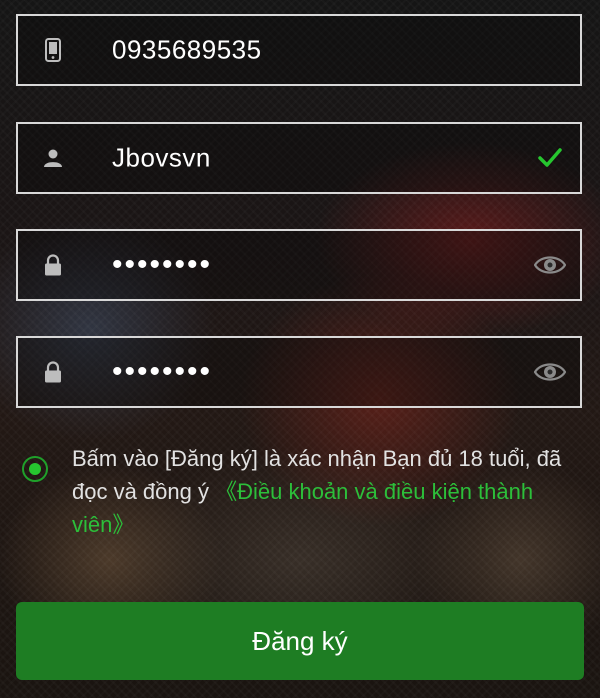  Describe the element at coordinates (299, 372) in the screenshot. I see `confirm-password-field: ••••••••` at that location.